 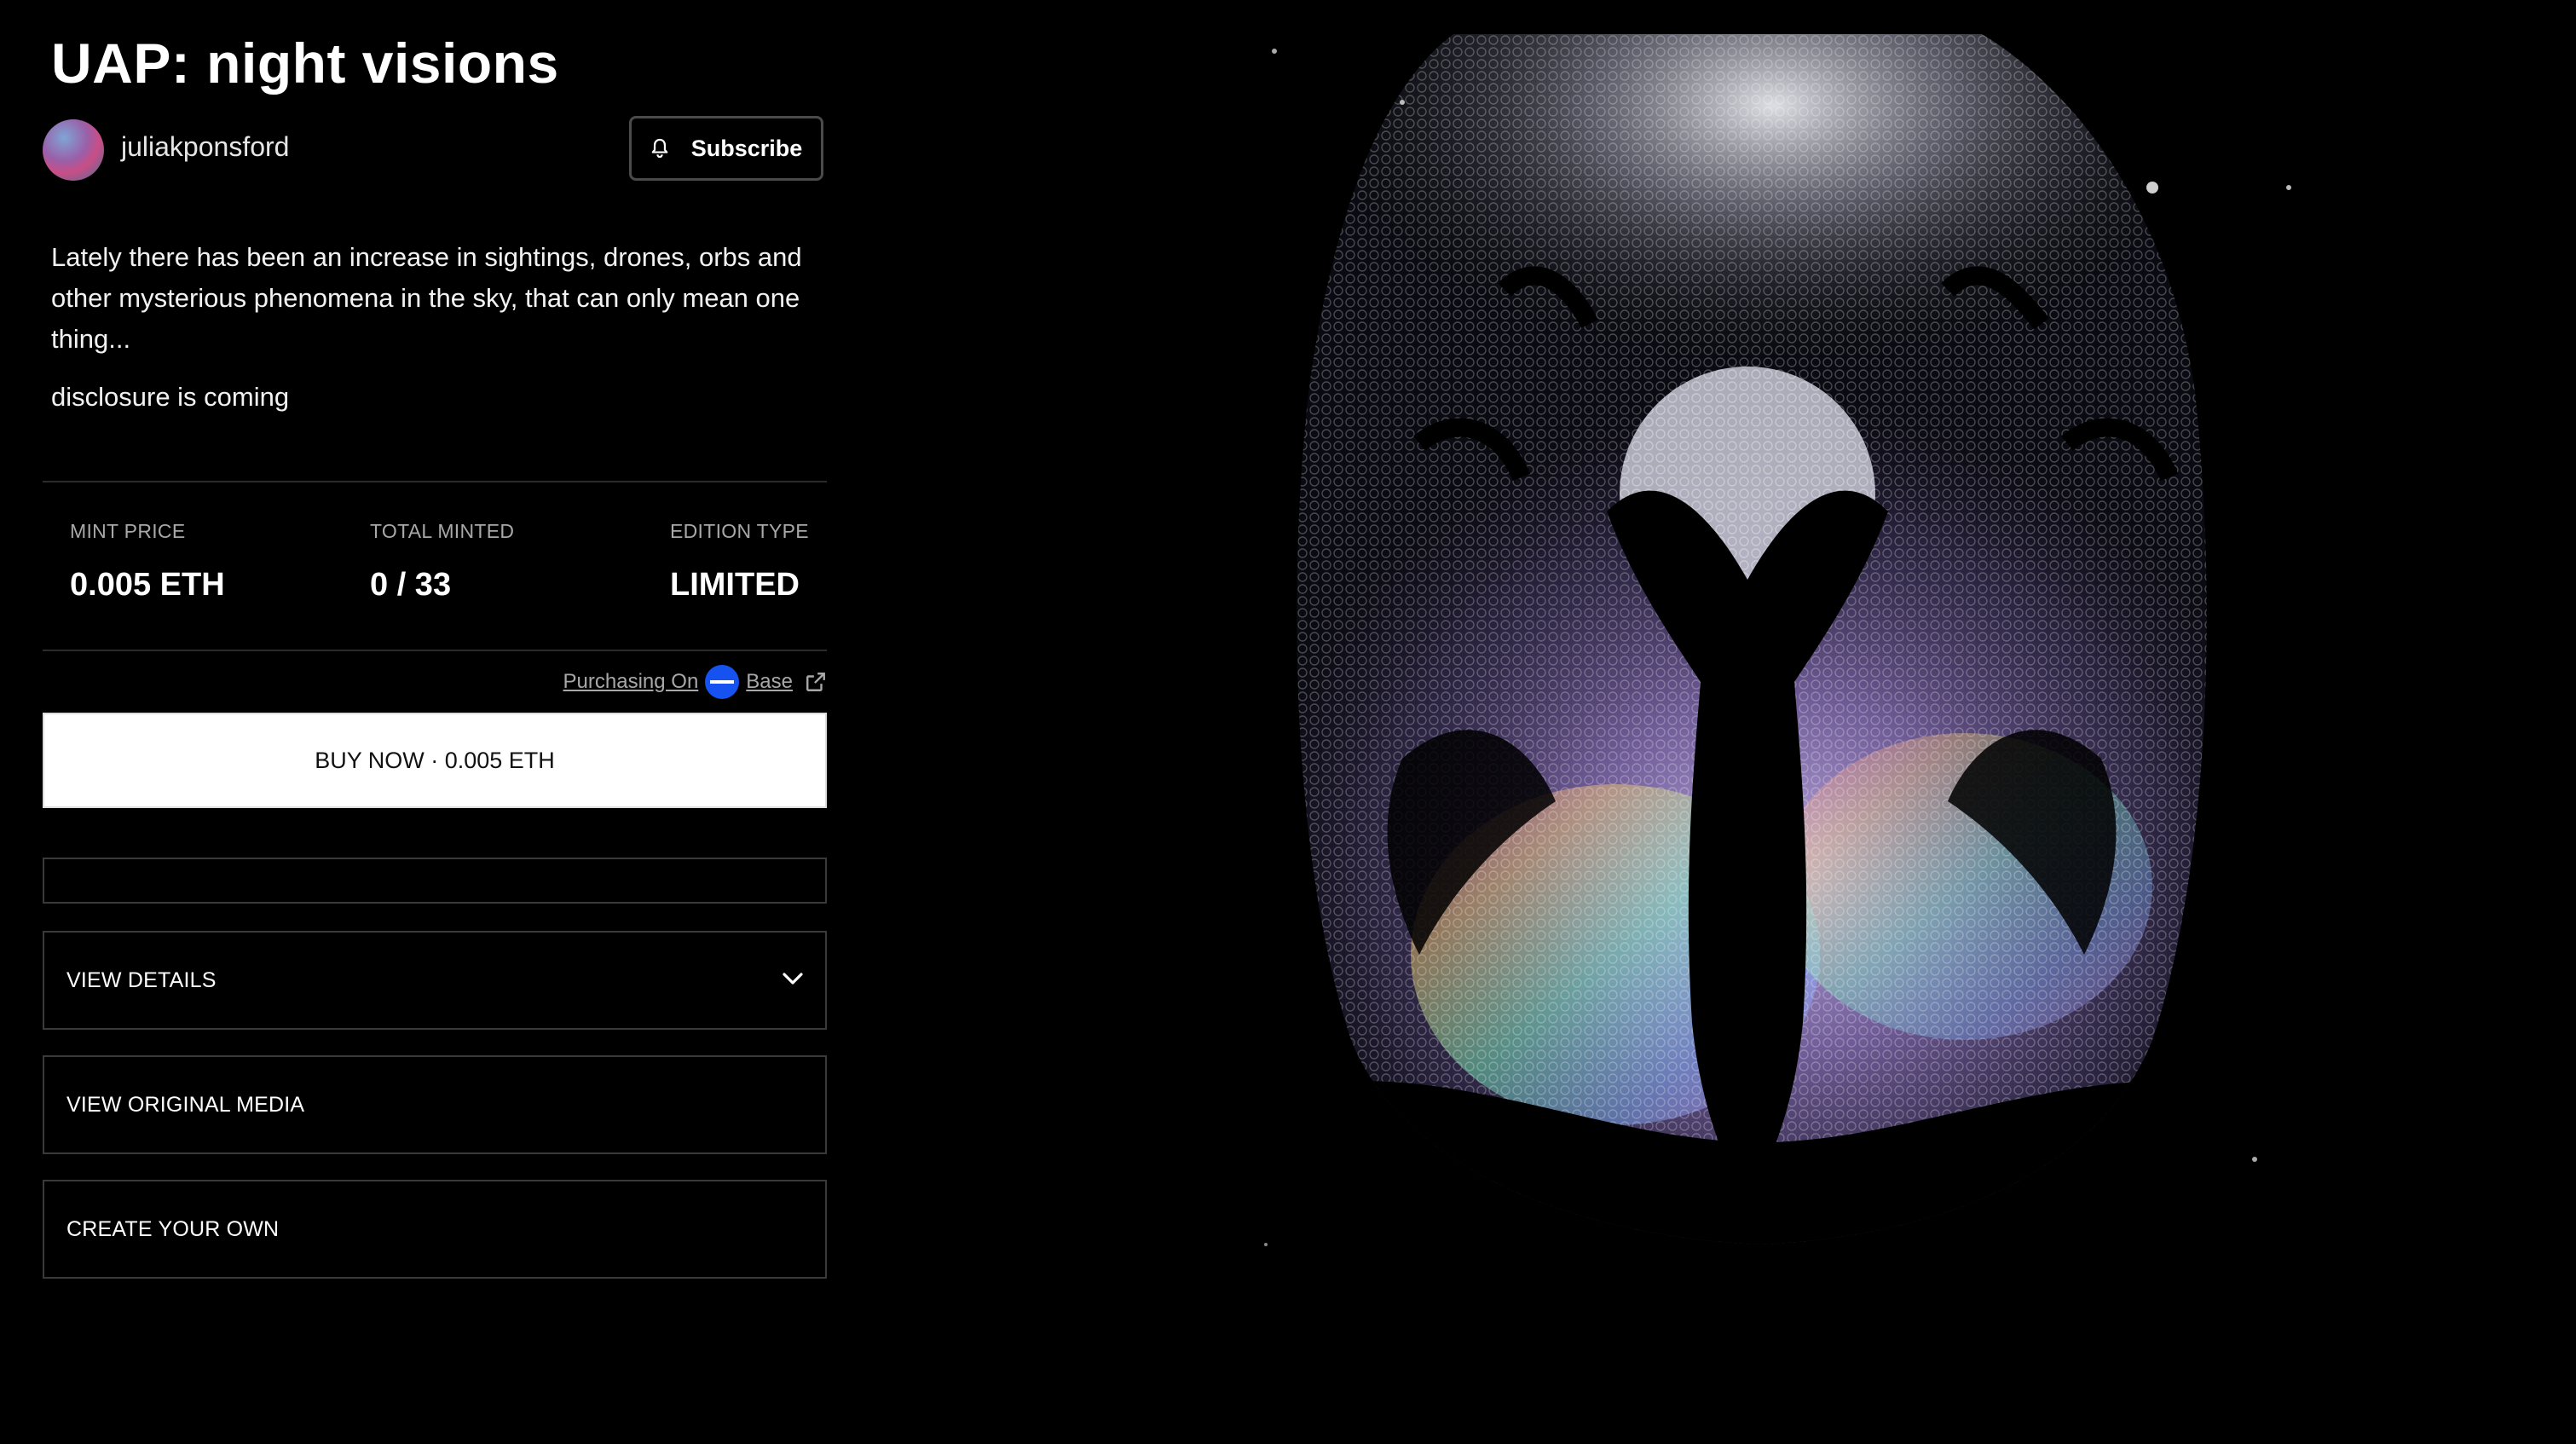 I want to click on stat-label: MINT PRICE, so click(x=128, y=531).